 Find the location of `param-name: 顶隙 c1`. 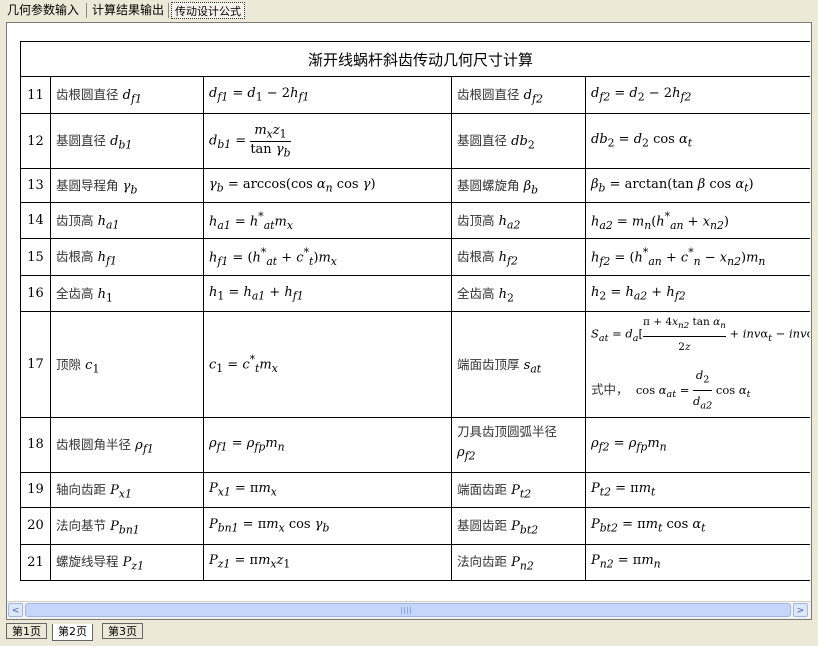

param-name: 顶隙 c1 is located at coordinates (127, 364).